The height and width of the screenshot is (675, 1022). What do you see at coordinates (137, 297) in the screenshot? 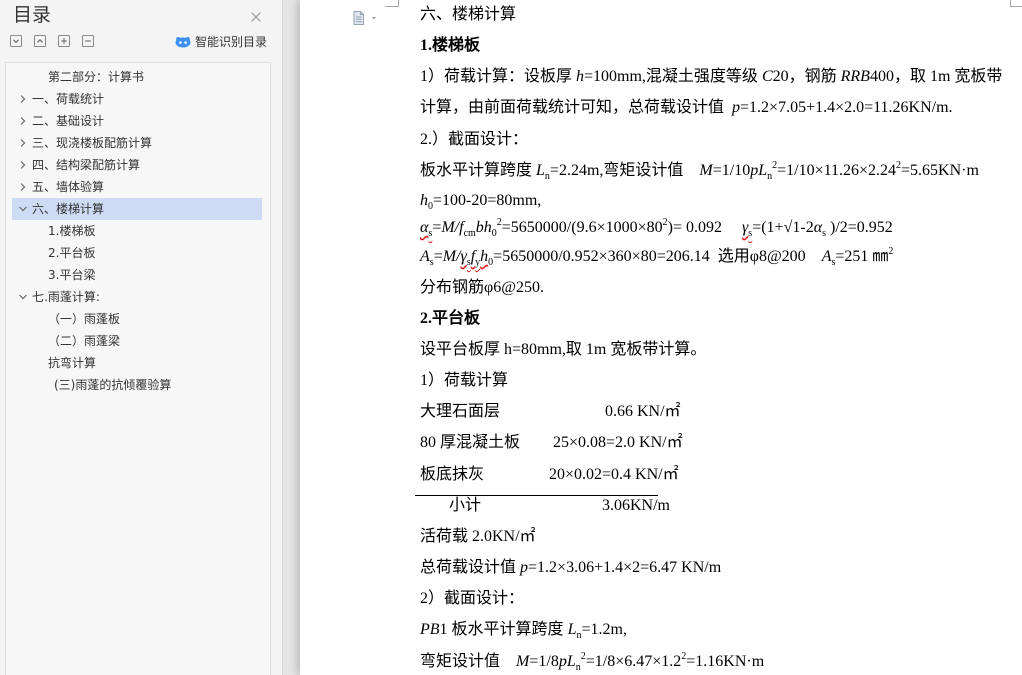
I see `toc-item-canopy-calculation: 七.雨蓬计算:` at bounding box center [137, 297].